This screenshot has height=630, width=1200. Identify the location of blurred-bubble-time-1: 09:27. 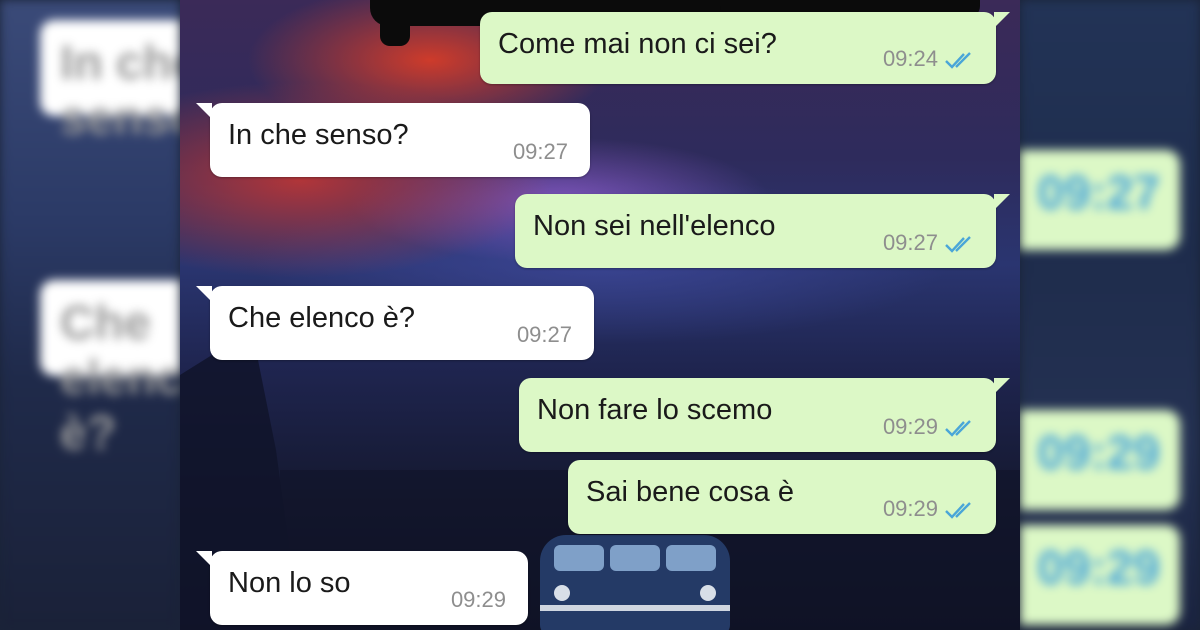
(1100, 200).